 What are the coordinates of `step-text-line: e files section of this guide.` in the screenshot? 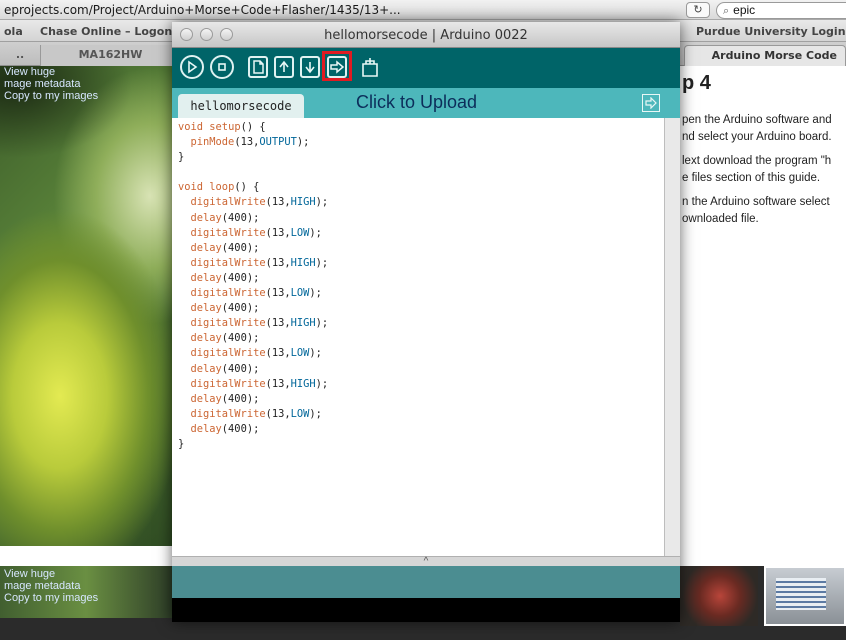 It's located at (751, 178).